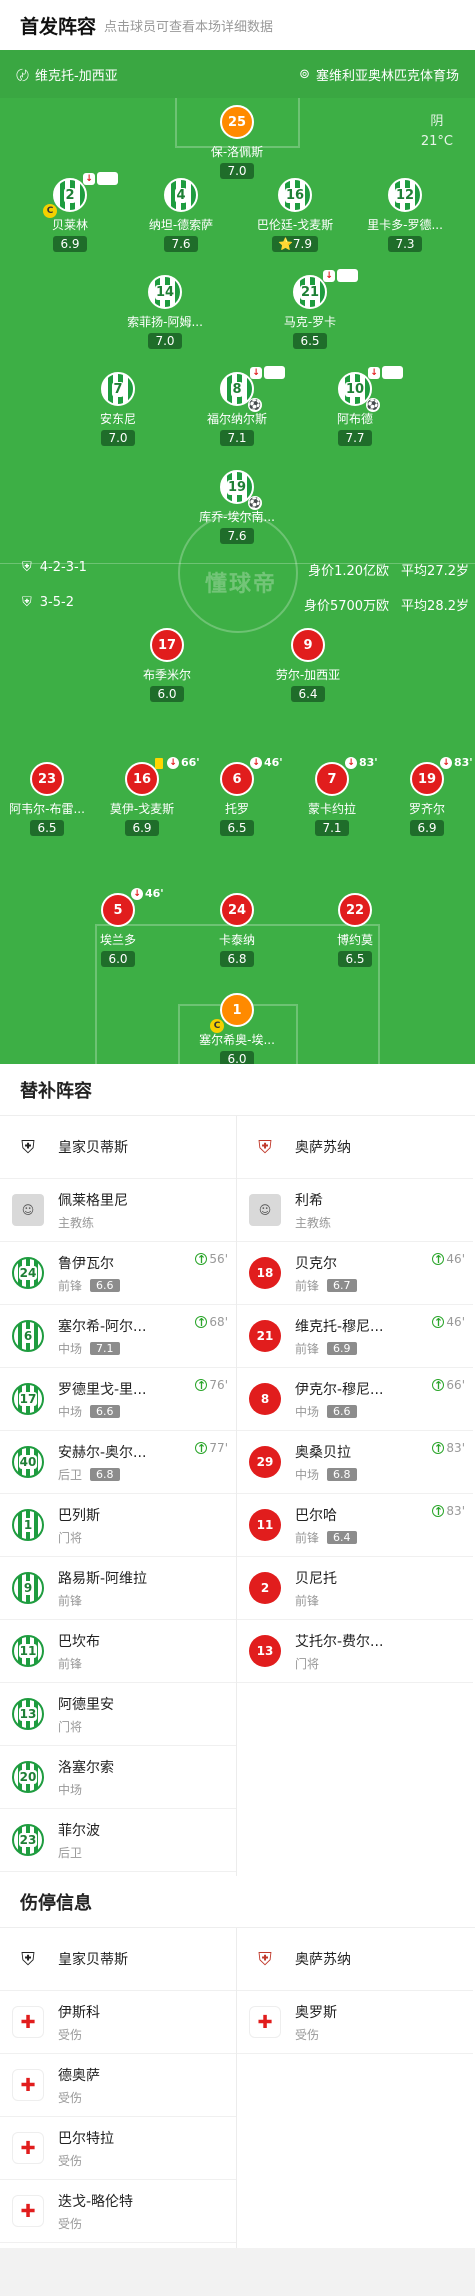 The width and height of the screenshot is (475, 2296). I want to click on betis-crest-icon: ⛨, so click(28, 1959).